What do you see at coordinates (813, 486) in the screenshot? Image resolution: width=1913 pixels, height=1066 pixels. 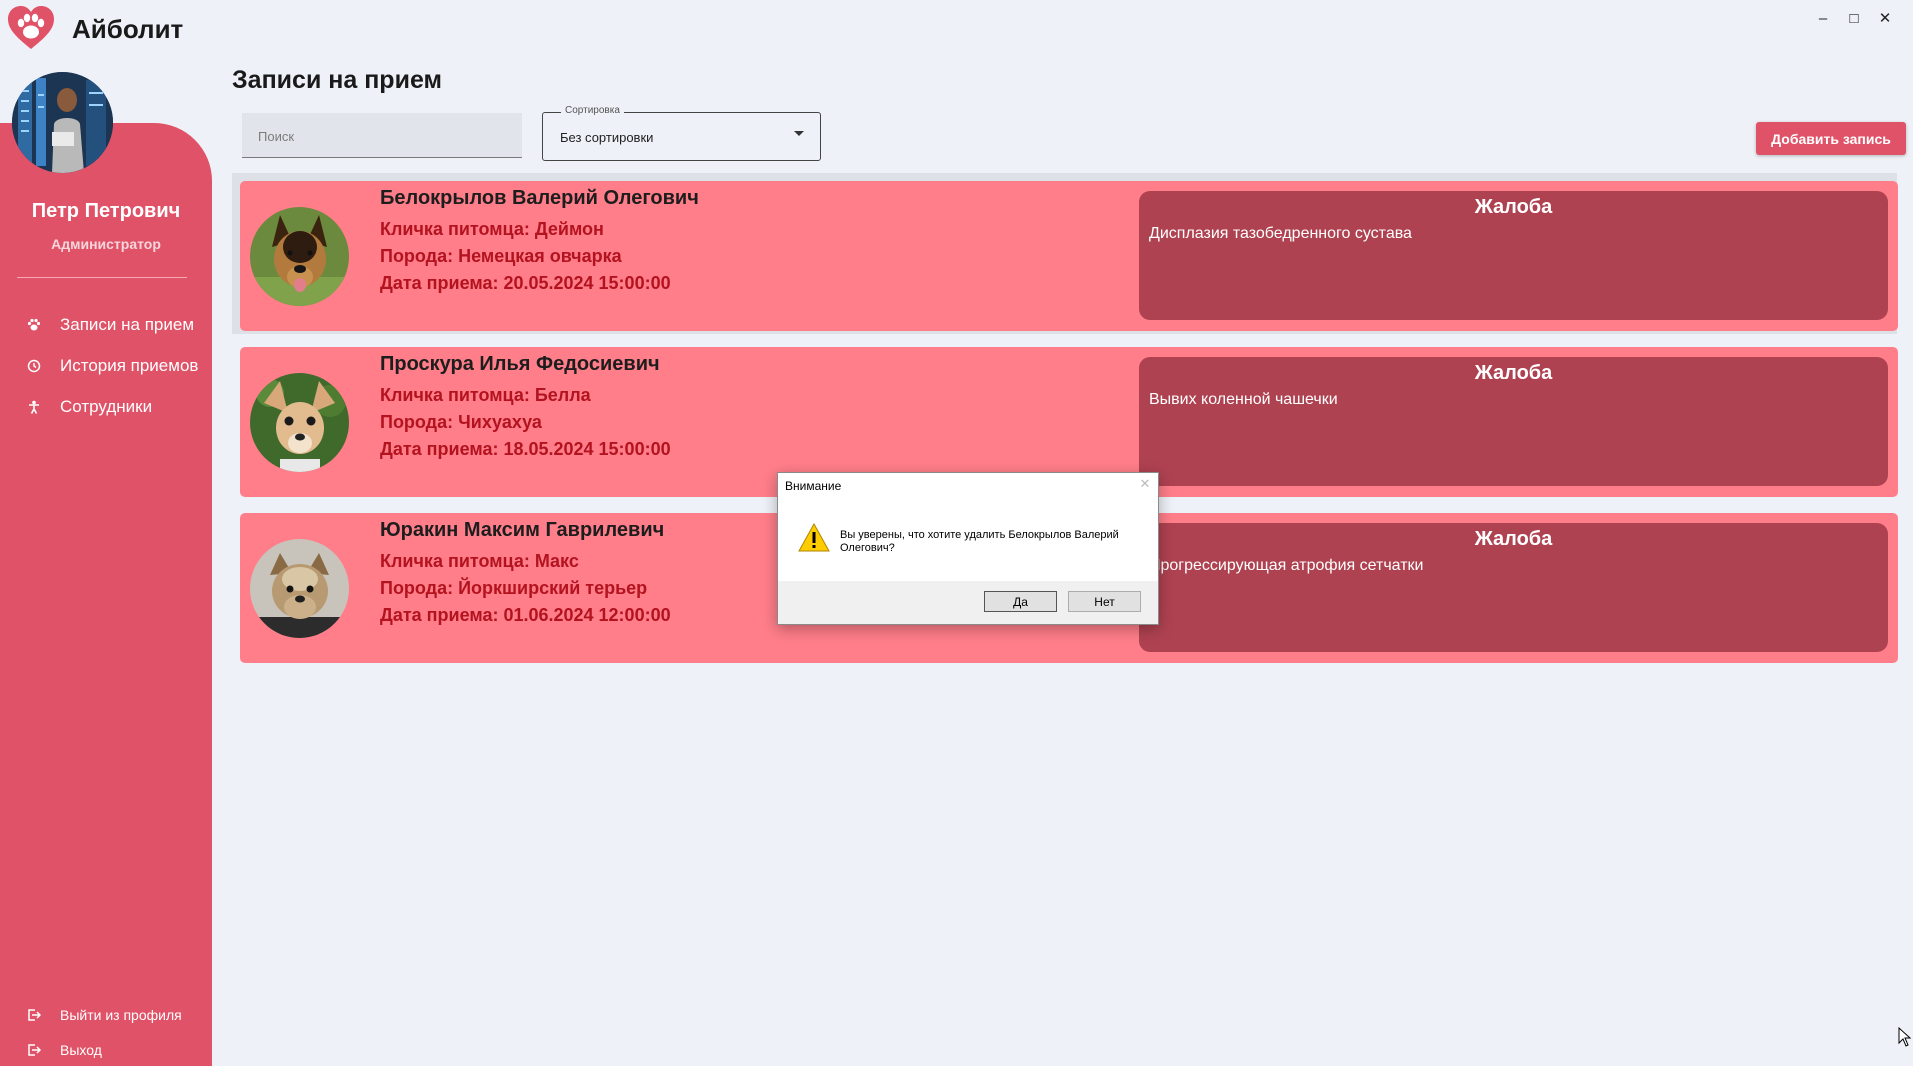 I see `dialog-title: Внимание` at bounding box center [813, 486].